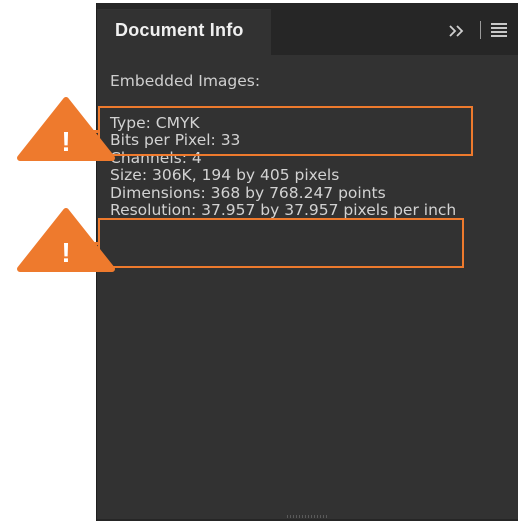  I want to click on warning-symbol-1: !, so click(65, 141).